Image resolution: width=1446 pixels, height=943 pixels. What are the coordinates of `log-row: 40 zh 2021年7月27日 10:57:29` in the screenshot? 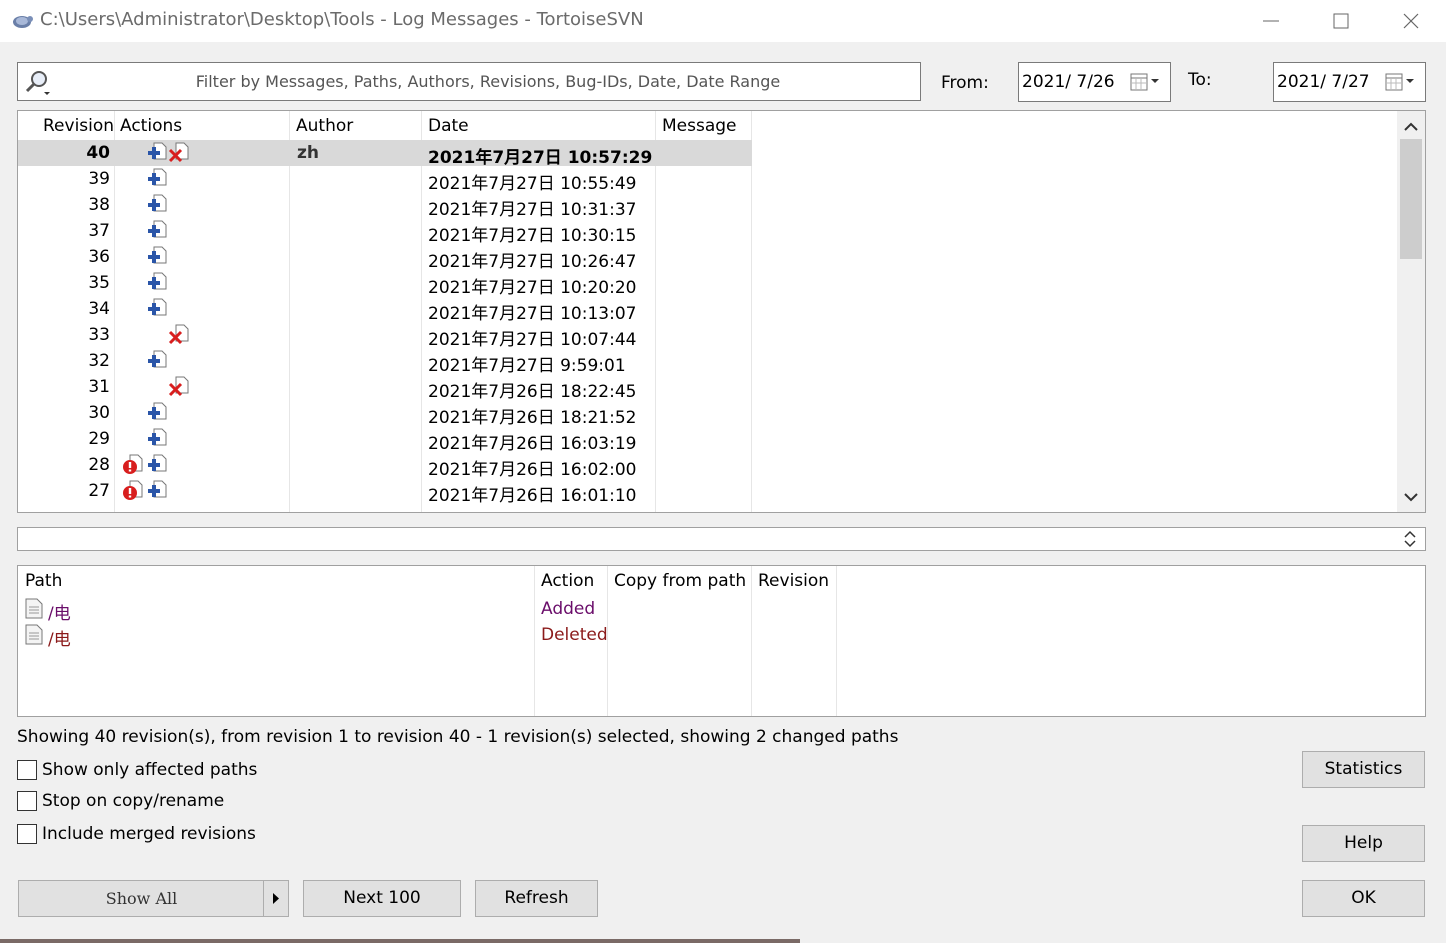 It's located at (385, 154).